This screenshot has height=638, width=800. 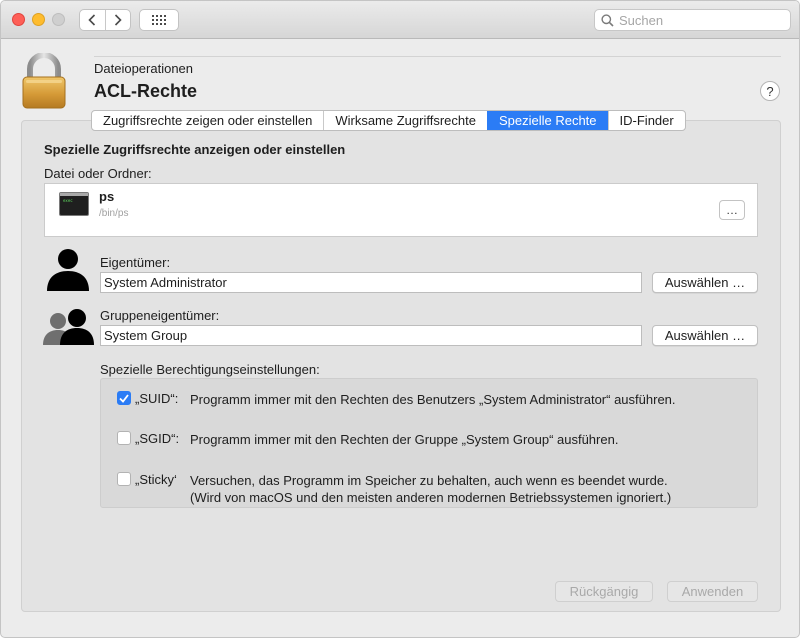 What do you see at coordinates (712, 591) in the screenshot?
I see `apply-button: Anwenden` at bounding box center [712, 591].